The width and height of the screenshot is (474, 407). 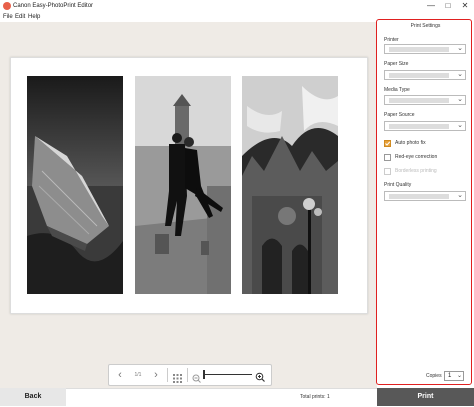 I want to click on photo-boat, so click(x=75, y=185).